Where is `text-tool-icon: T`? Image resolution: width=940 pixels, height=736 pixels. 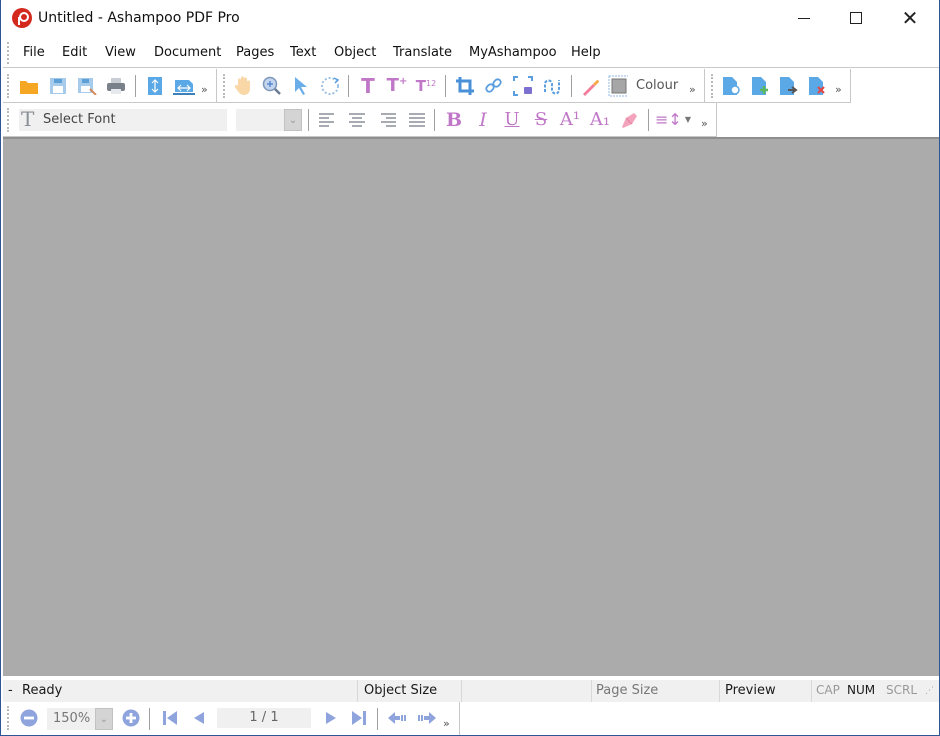
text-tool-icon: T is located at coordinates (368, 86).